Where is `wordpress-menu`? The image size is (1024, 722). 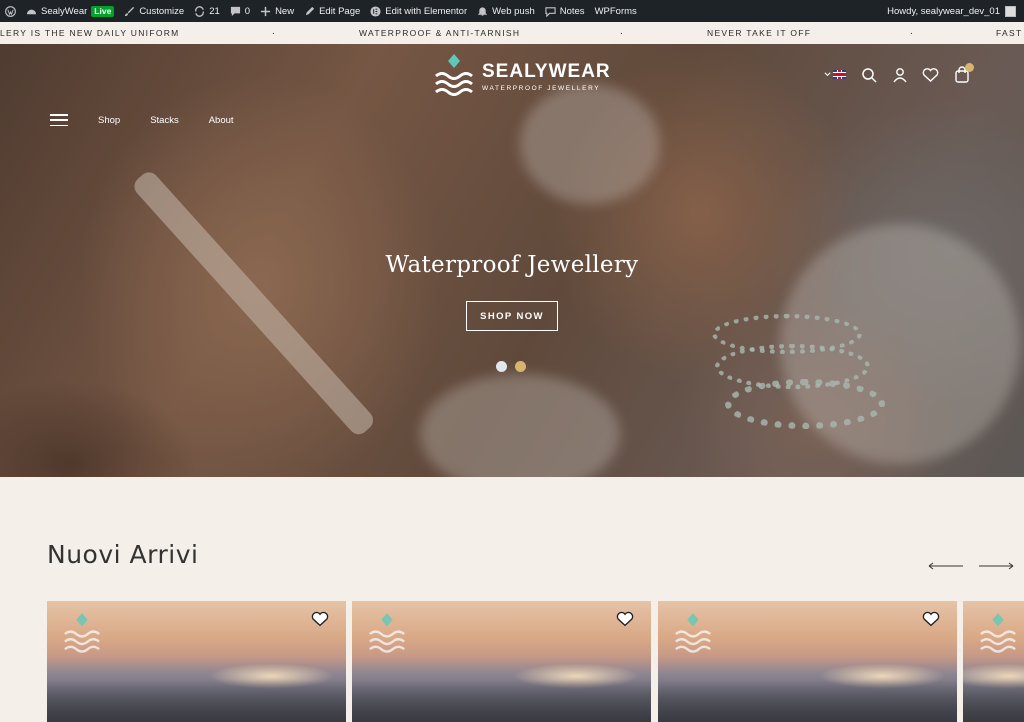 wordpress-menu is located at coordinates (10, 11).